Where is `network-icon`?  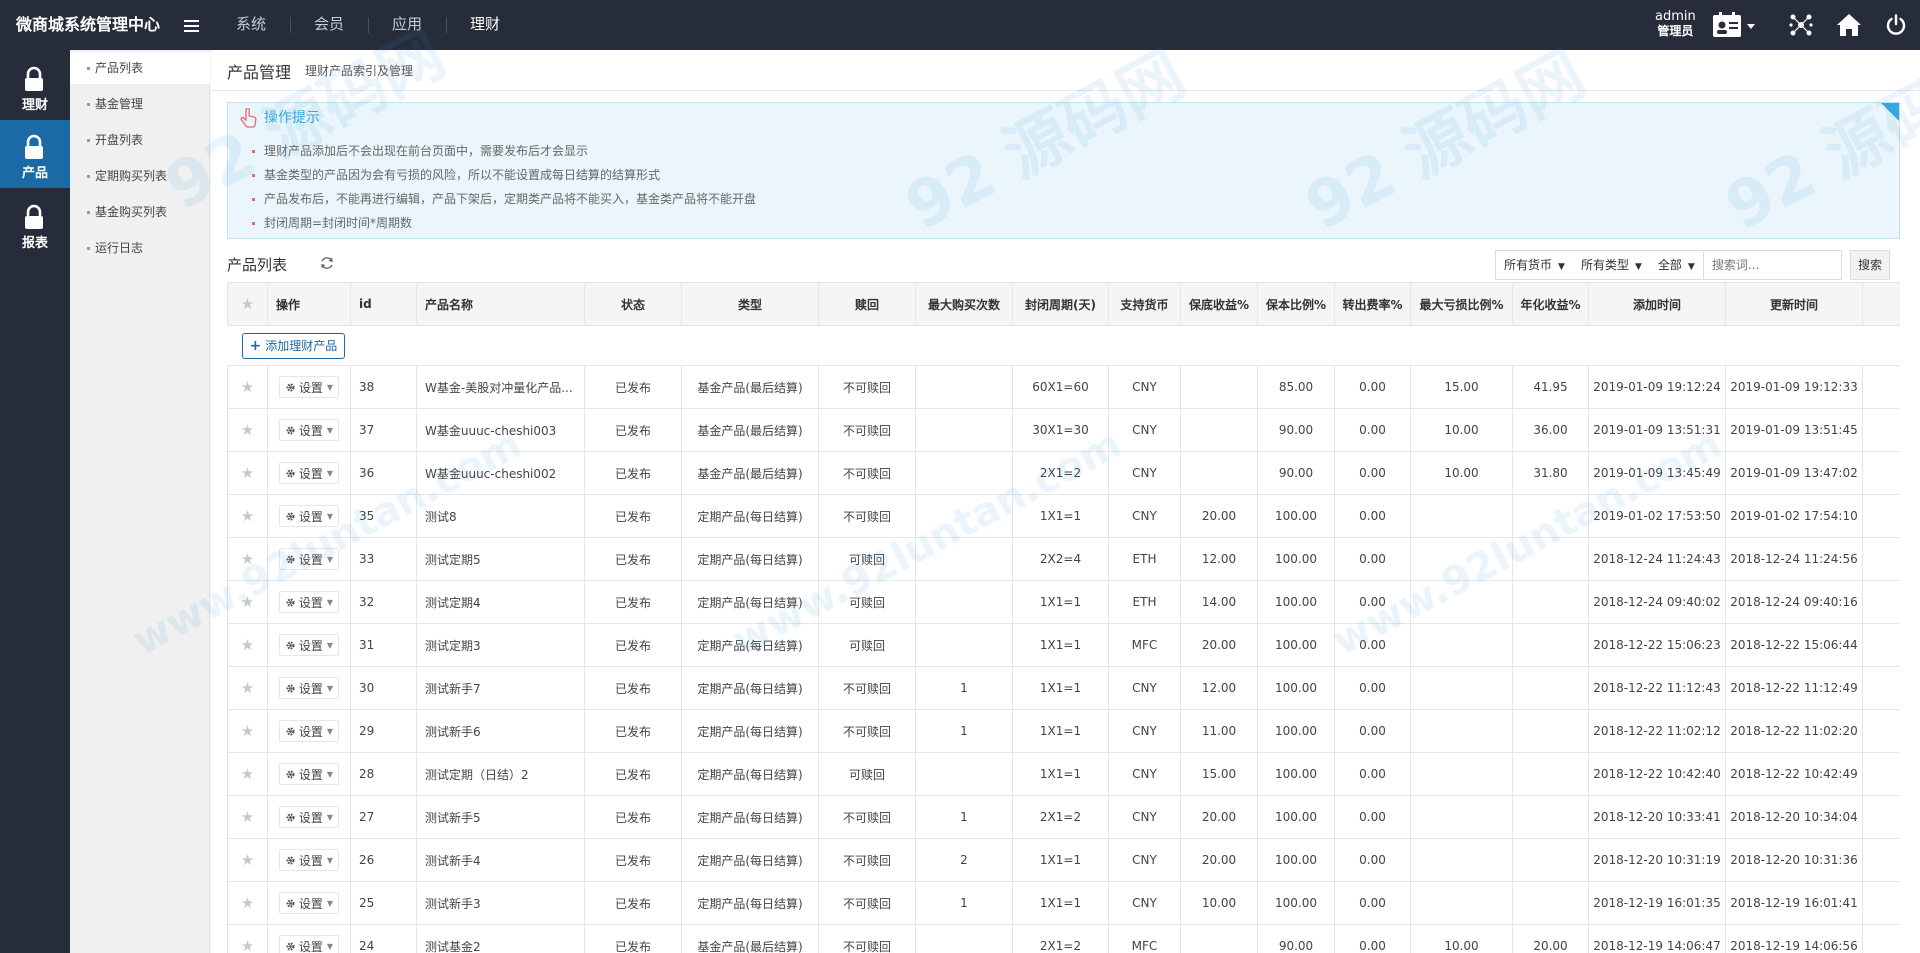
network-icon is located at coordinates (1801, 25).